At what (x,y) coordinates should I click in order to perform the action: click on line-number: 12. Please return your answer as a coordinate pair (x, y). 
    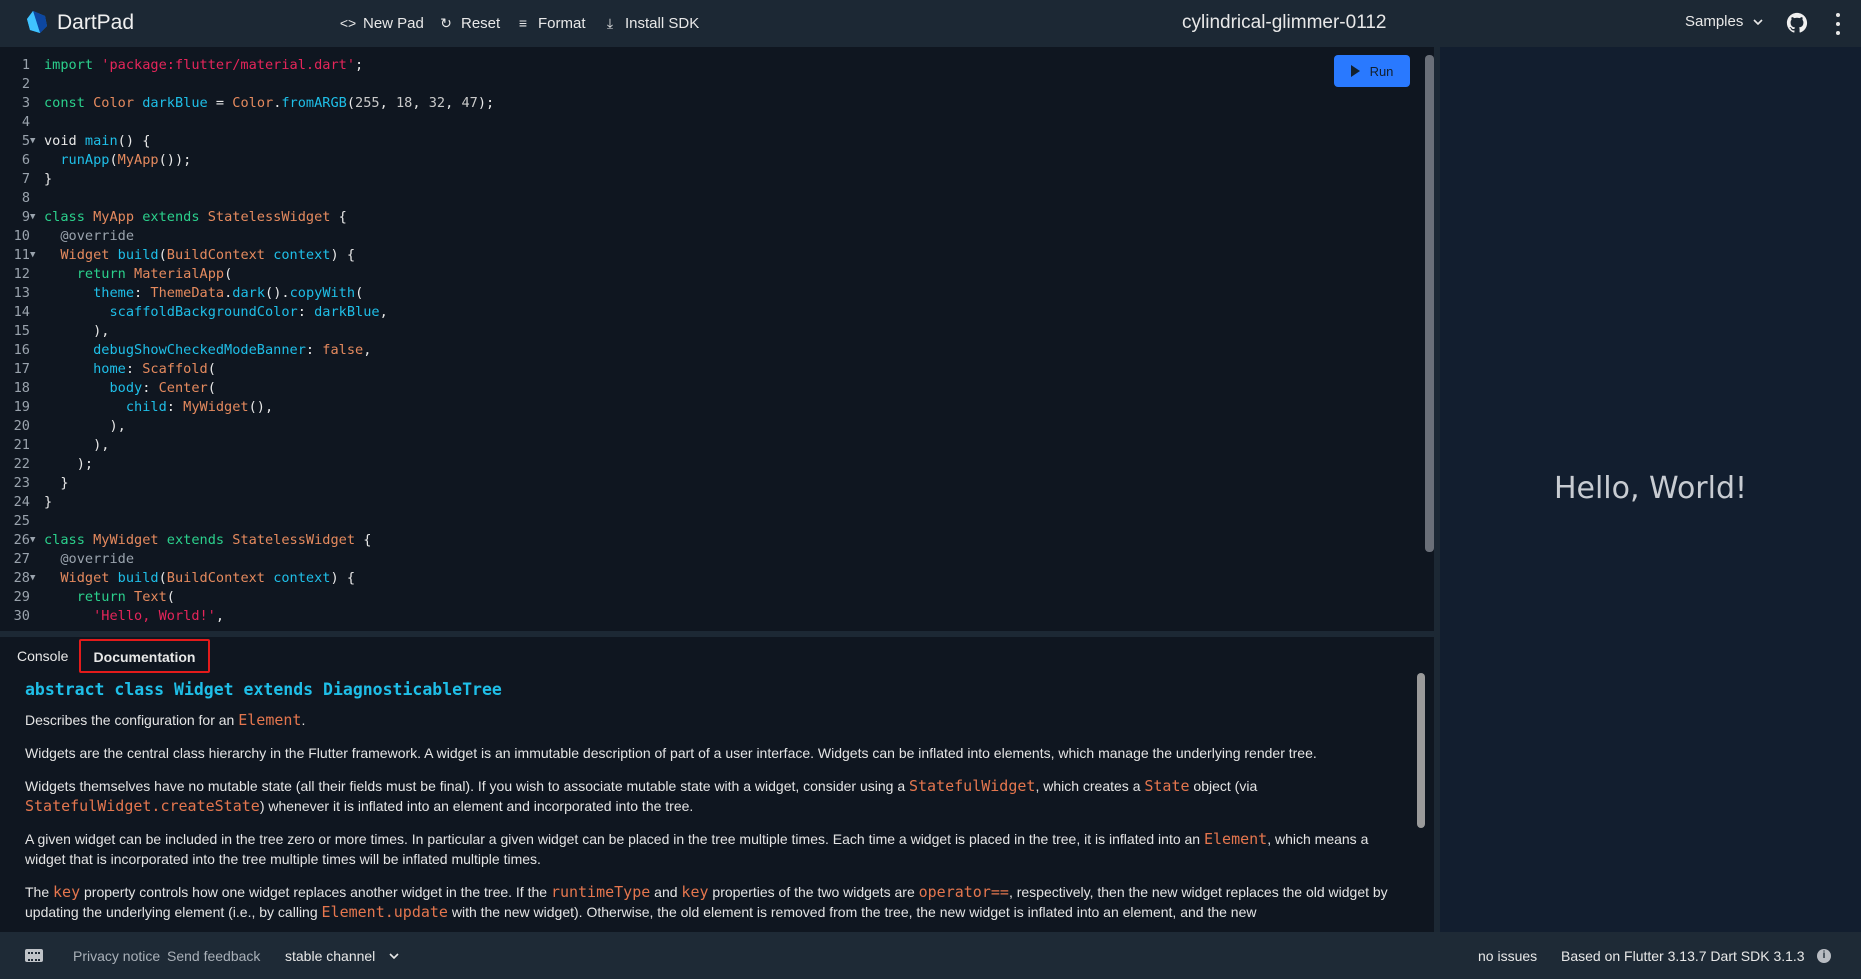
    Looking at the image, I should click on (21, 274).